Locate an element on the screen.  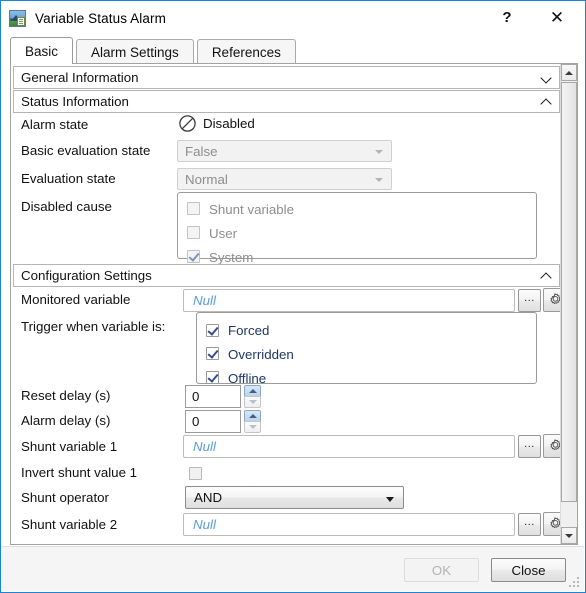
shunt-operator-combobox: AND is located at coordinates (294, 497).